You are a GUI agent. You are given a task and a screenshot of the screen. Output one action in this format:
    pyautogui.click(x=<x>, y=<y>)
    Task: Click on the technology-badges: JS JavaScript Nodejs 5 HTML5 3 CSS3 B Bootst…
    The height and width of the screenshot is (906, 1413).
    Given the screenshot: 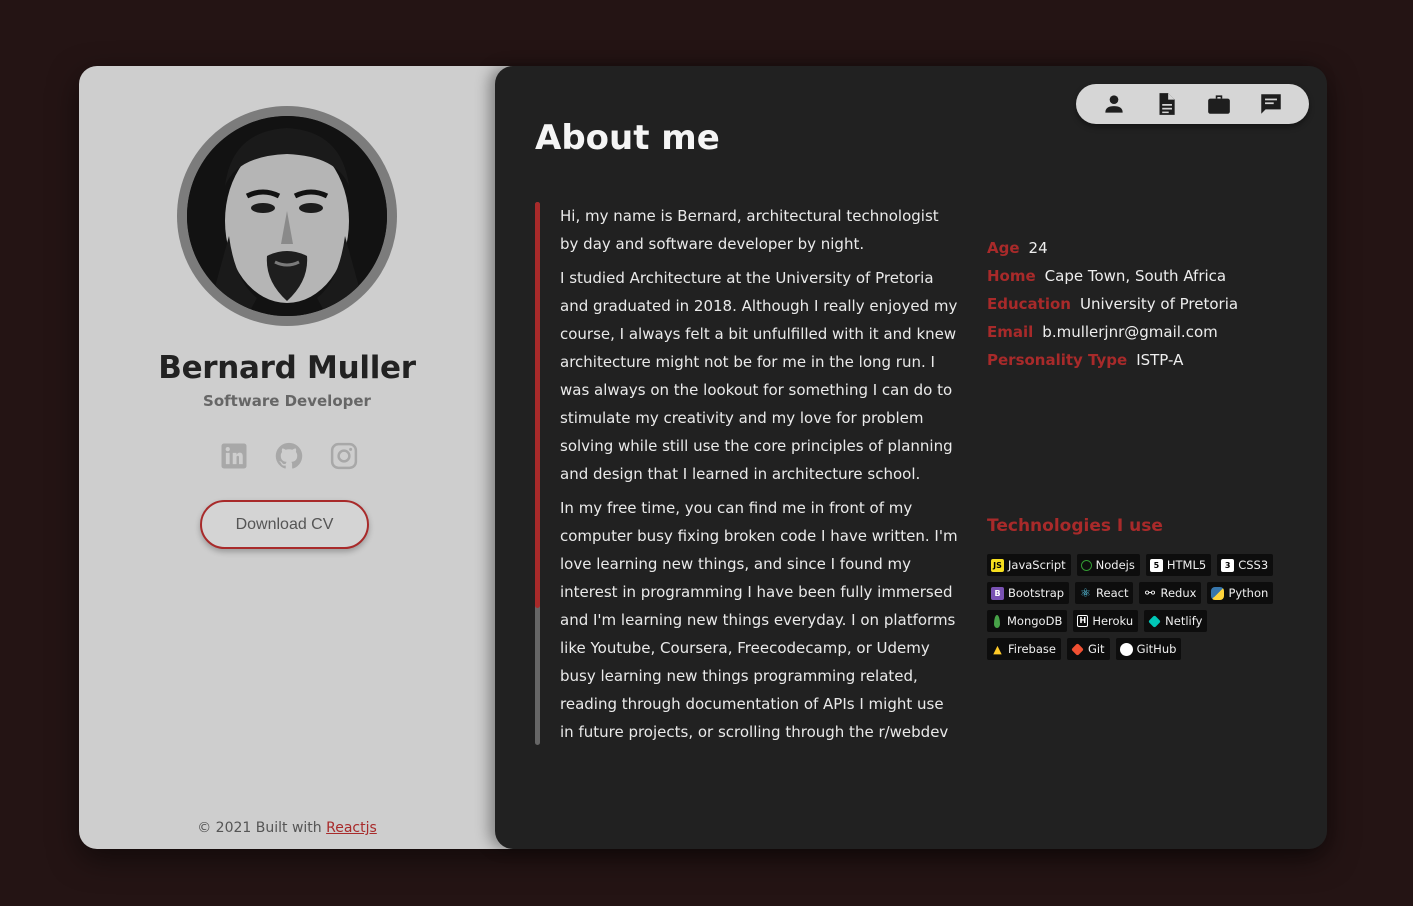 What is the action you would take?
    pyautogui.click(x=1137, y=610)
    